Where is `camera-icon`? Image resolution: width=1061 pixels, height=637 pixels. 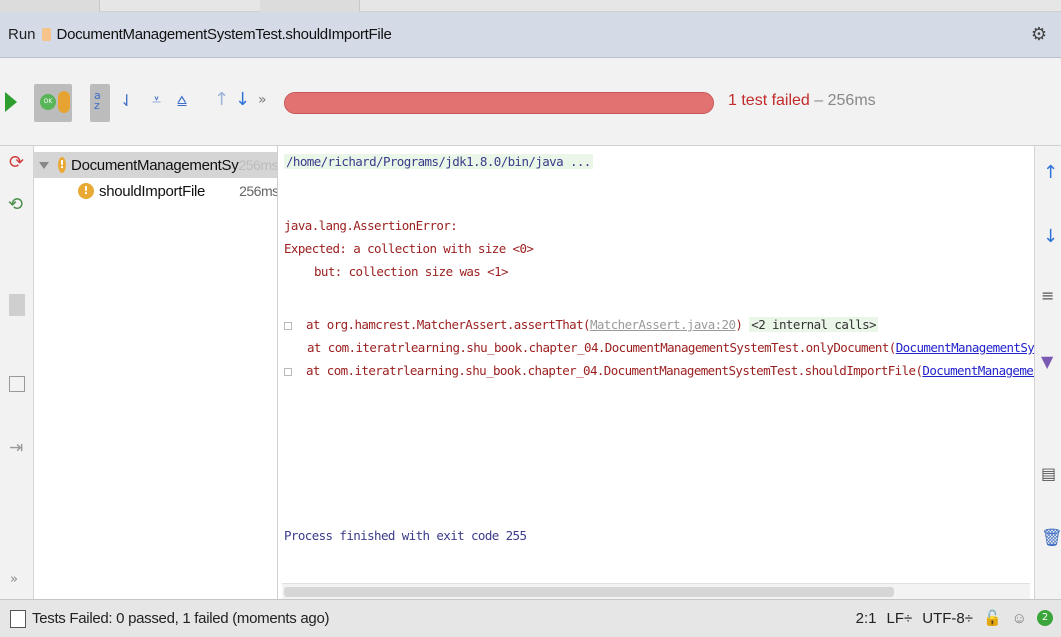
camera-icon is located at coordinates (17, 384).